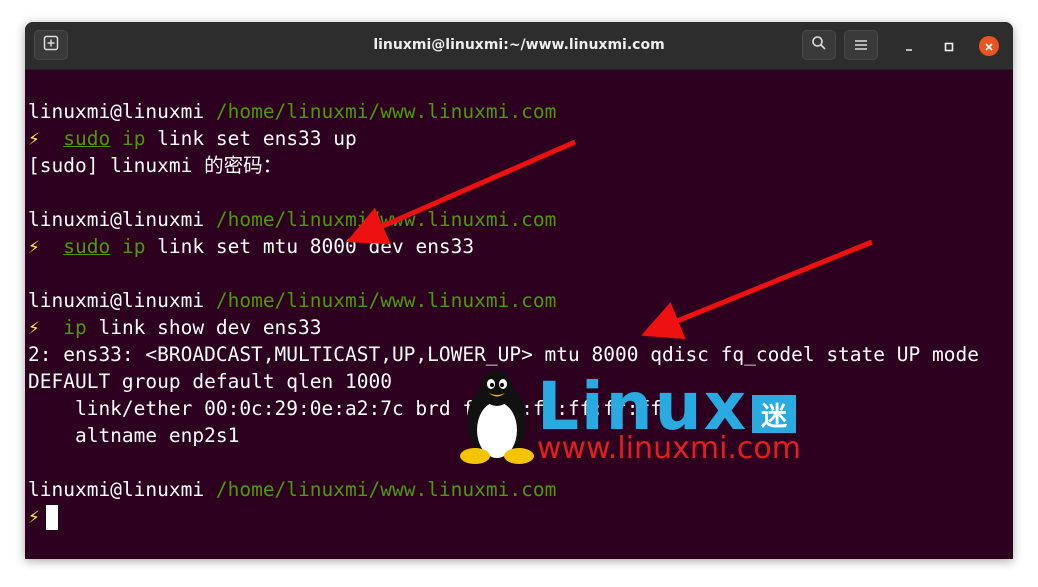 This screenshot has height=587, width=1038. I want to click on maximize-icon, so click(949, 46).